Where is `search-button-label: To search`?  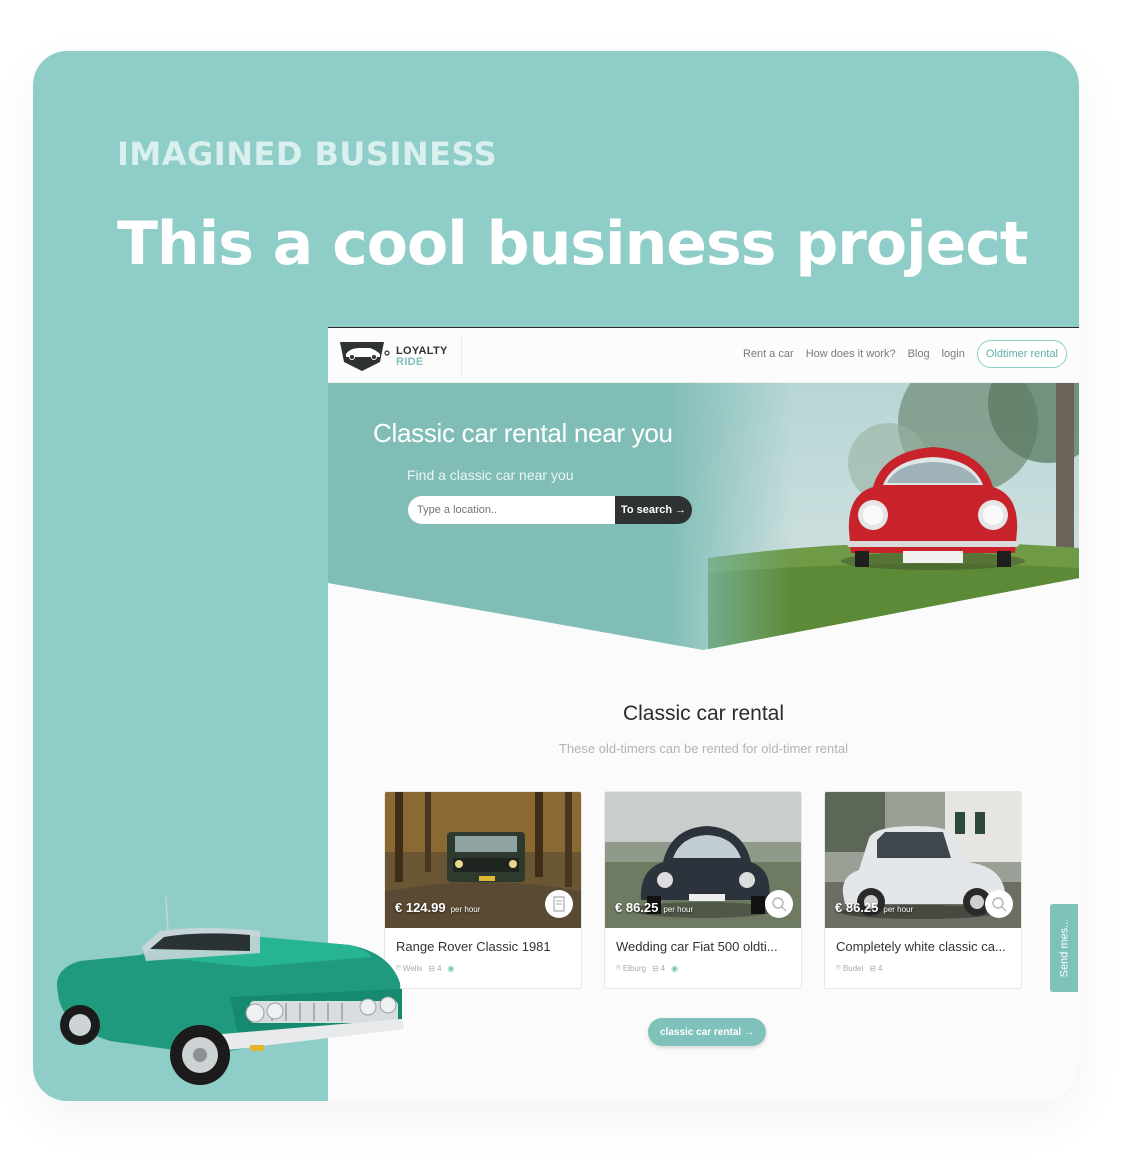
search-button-label: To search is located at coordinates (646, 510).